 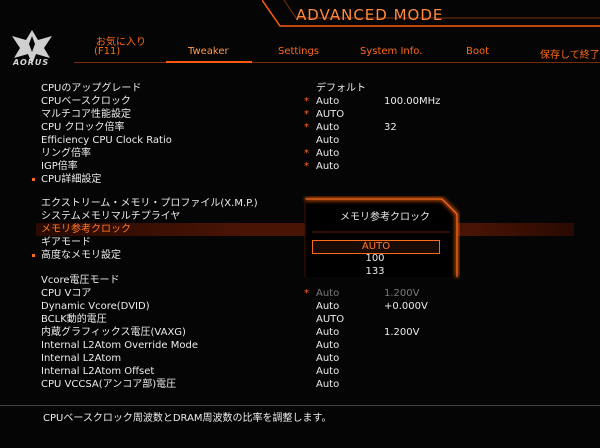 What do you see at coordinates (376, 247) in the screenshot?
I see `popup-option-auto: AUTO` at bounding box center [376, 247].